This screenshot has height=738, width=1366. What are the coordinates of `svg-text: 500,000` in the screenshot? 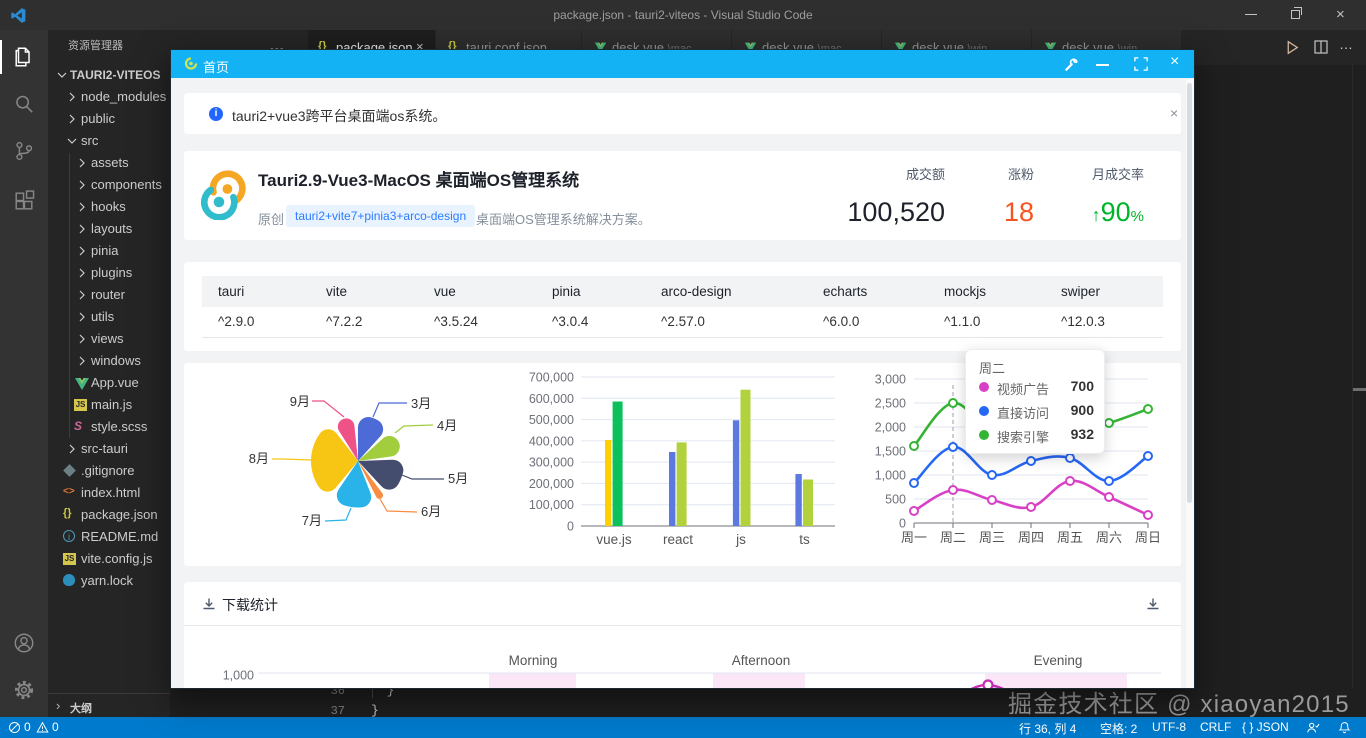 It's located at (551, 420).